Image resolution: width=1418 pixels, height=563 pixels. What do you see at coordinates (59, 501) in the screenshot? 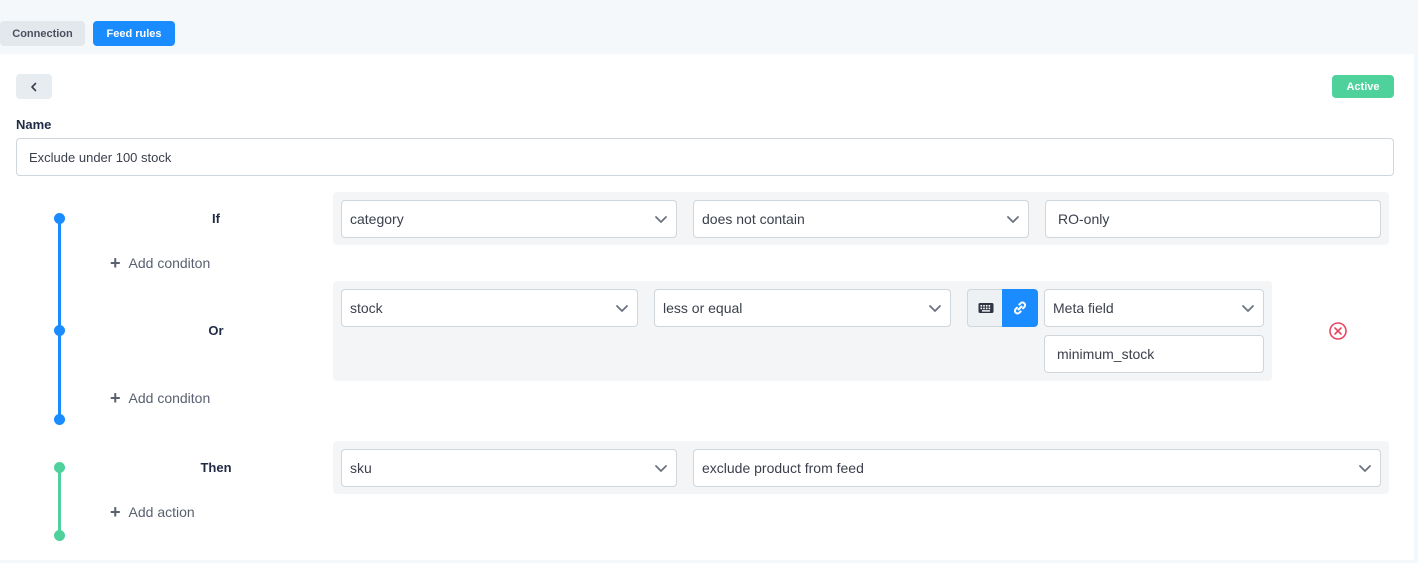
I see `actions-timeline` at bounding box center [59, 501].